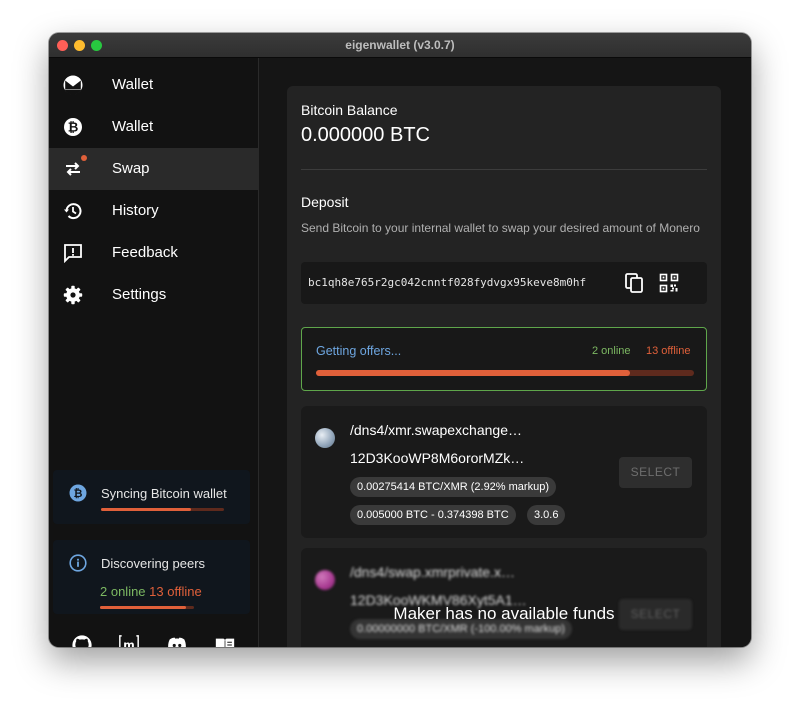  I want to click on sidebar-item-history: History, so click(153, 211).